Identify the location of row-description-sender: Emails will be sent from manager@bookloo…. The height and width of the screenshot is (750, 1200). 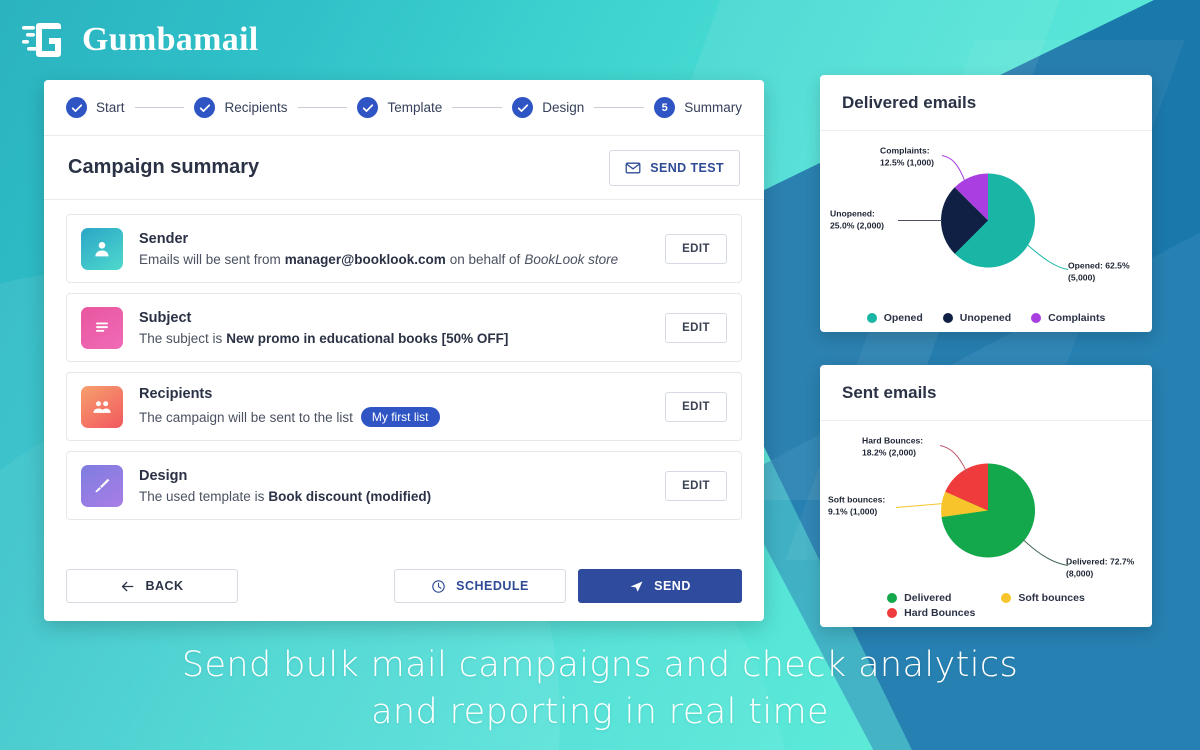
(402, 259).